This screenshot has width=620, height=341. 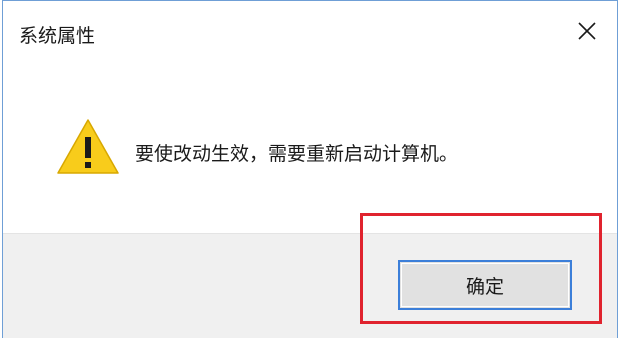 I want to click on window-title: 系统属性, so click(x=57, y=36).